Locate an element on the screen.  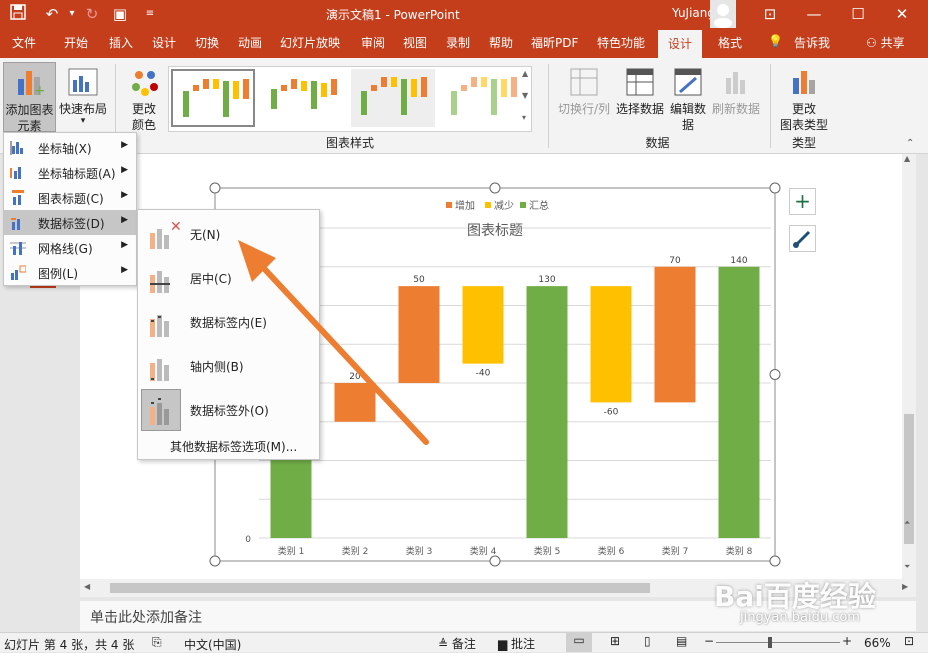
comments-toggle: ▆ 批注 is located at coordinates (516, 643).